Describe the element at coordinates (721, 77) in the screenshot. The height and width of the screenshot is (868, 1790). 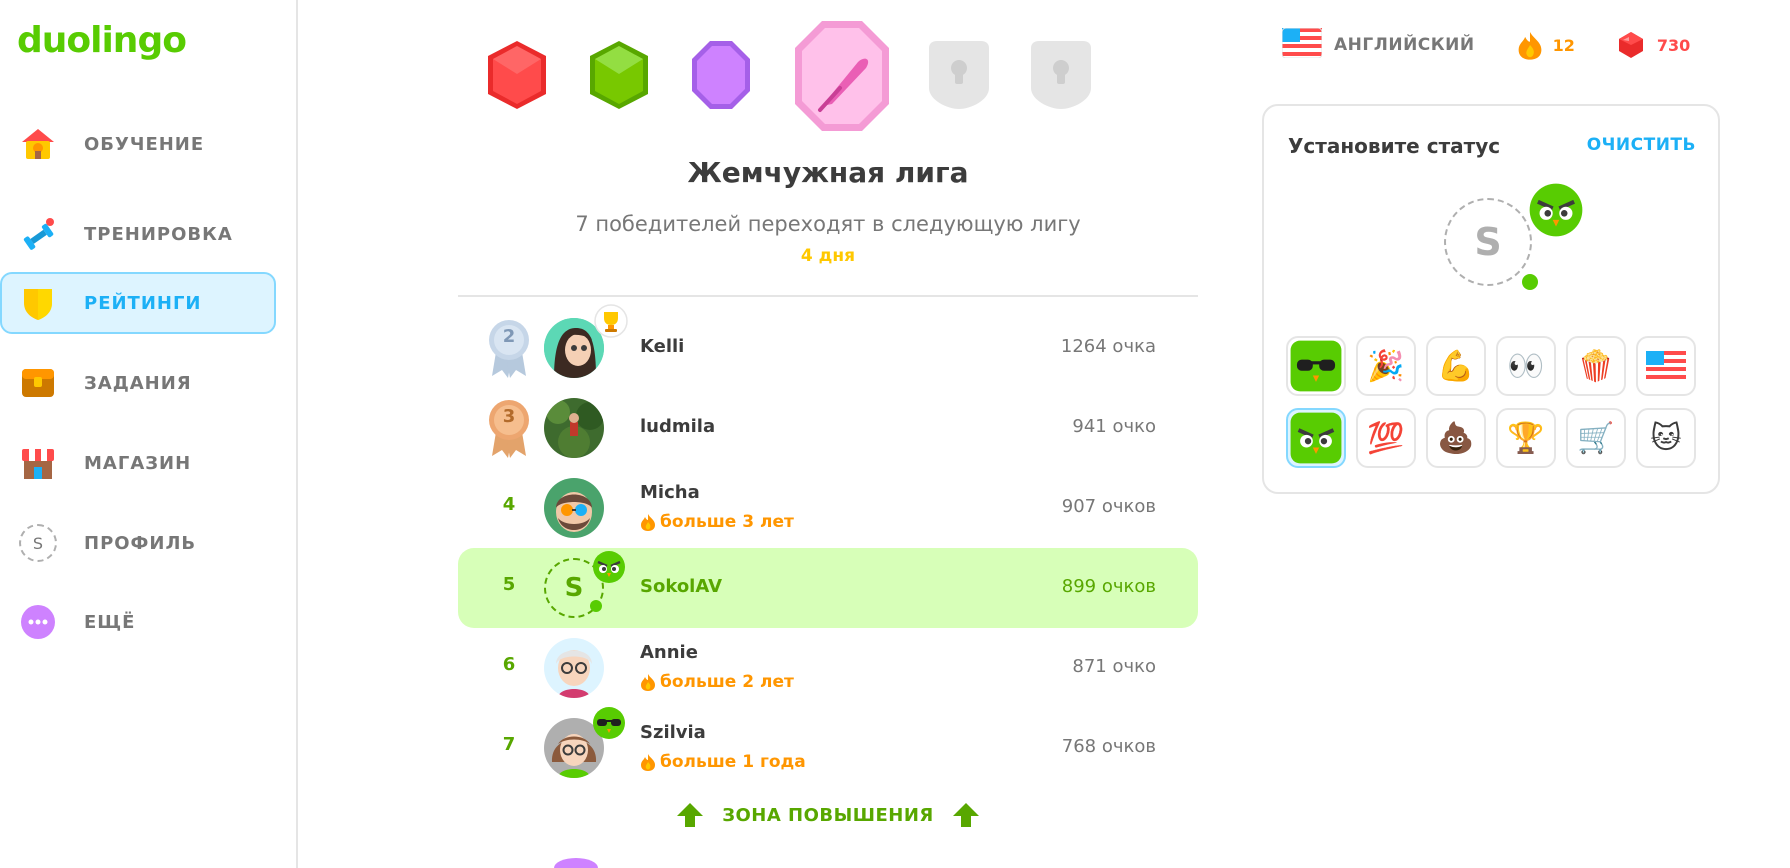
I see `league-badge-amethyst` at that location.